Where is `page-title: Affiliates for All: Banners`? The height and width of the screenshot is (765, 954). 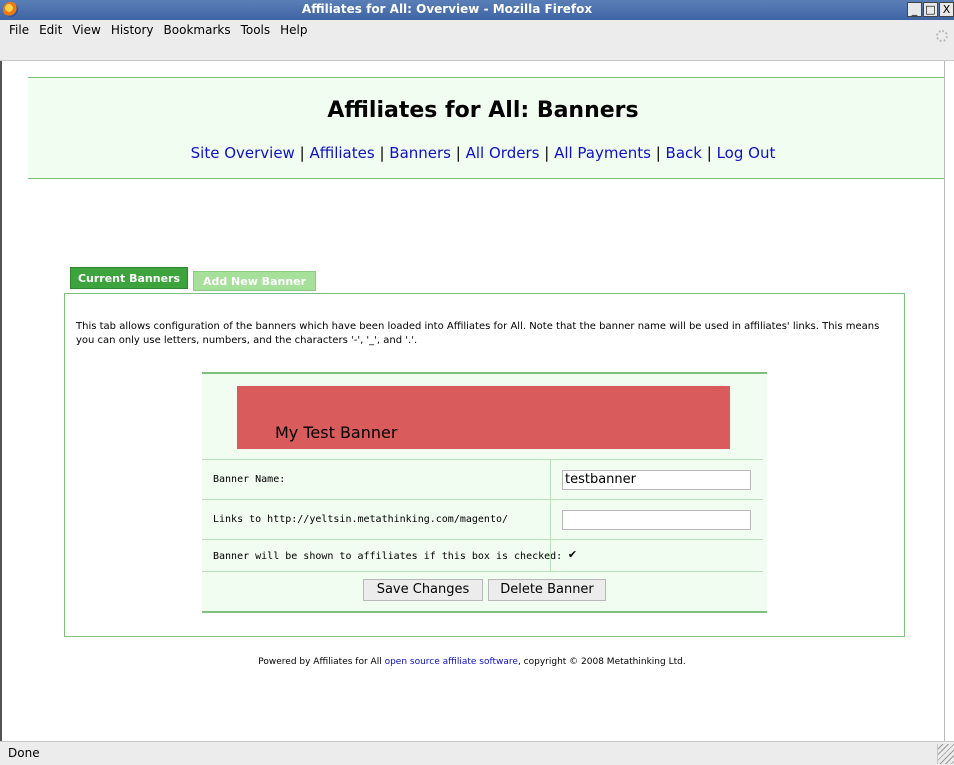 page-title: Affiliates for All: Banners is located at coordinates (483, 110).